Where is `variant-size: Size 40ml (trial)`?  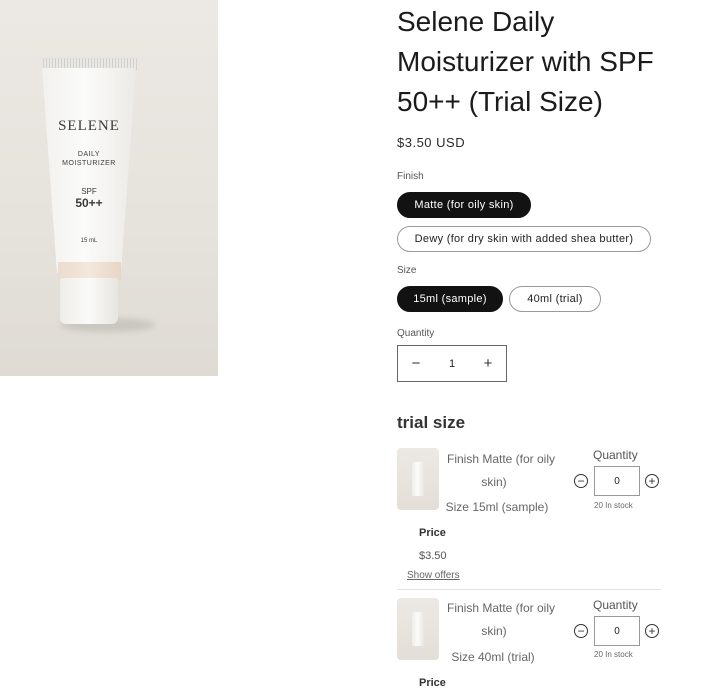 variant-size: Size 40ml (trial) is located at coordinates (493, 657).